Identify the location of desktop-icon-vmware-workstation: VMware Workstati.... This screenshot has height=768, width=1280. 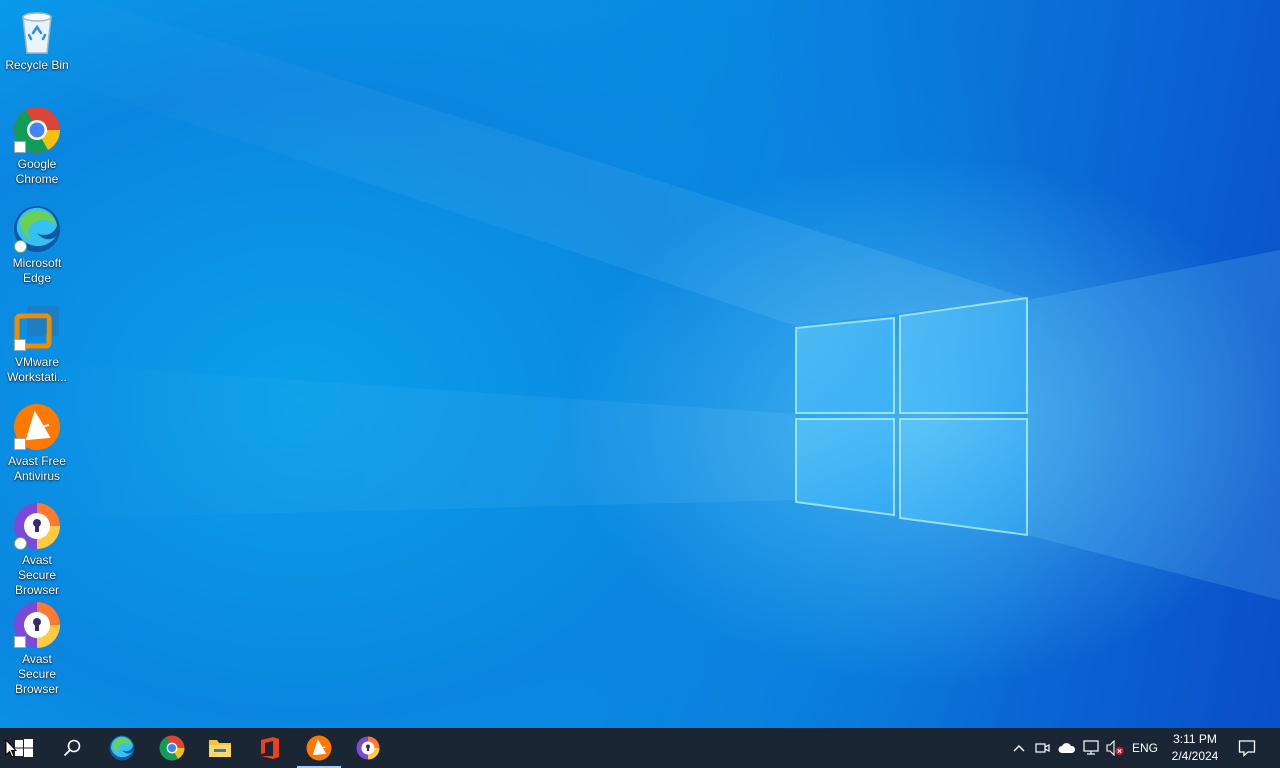
(37, 344).